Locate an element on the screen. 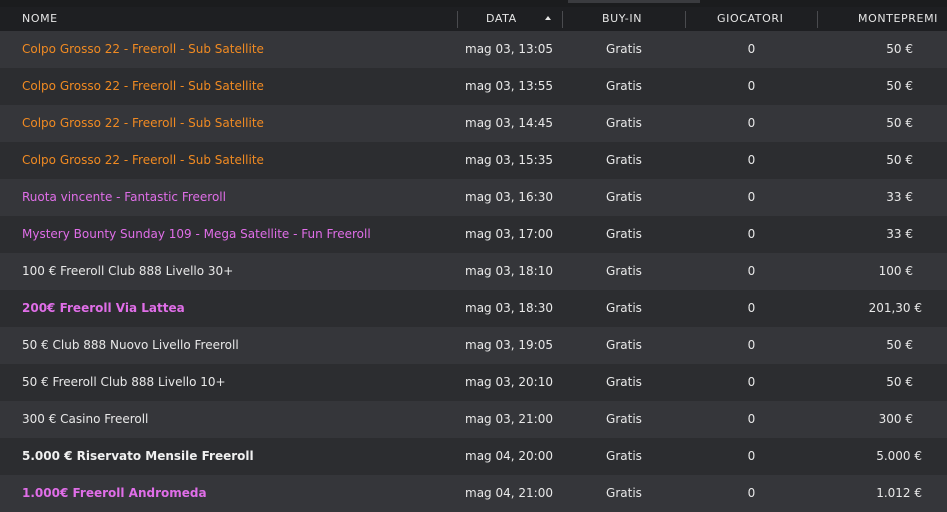  tournament-name: Ruota vincente - Fantastic Freeroll is located at coordinates (124, 197).